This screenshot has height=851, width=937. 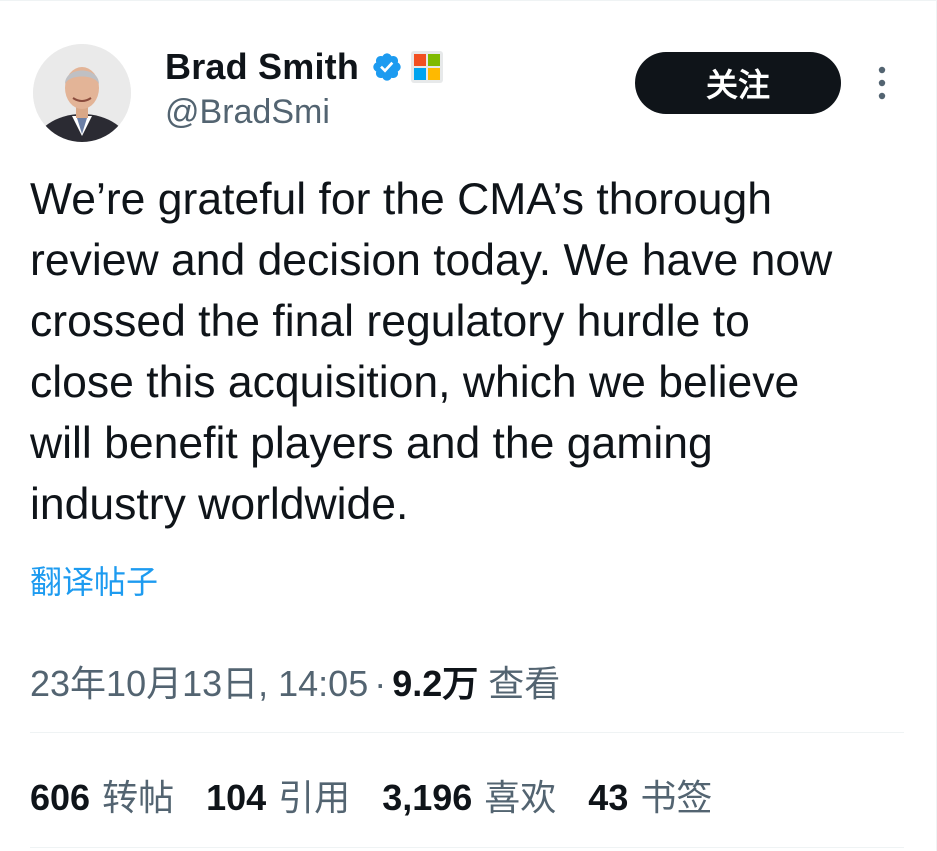 I want to click on more-vertical-icon, so click(x=882, y=83).